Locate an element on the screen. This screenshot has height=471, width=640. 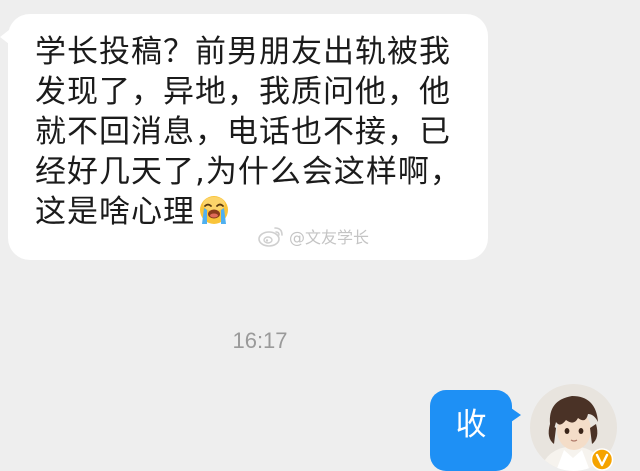
incoming-bubble-tail is located at coordinates (4, 37).